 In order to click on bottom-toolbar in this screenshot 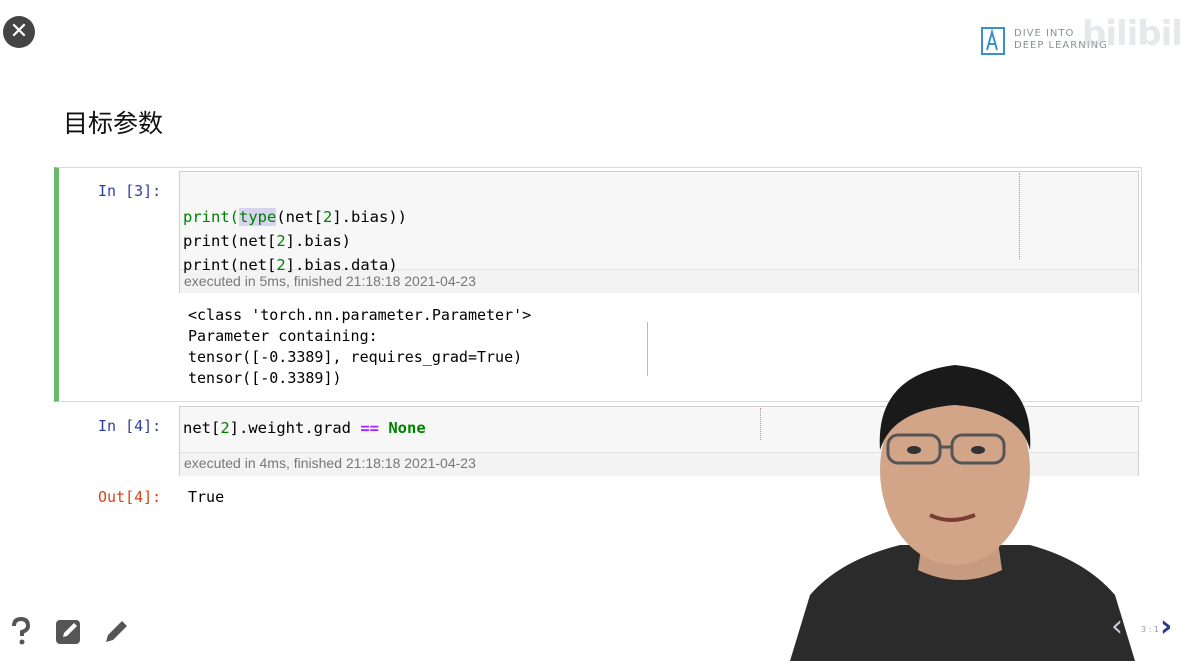, I will do `click(69, 631)`.